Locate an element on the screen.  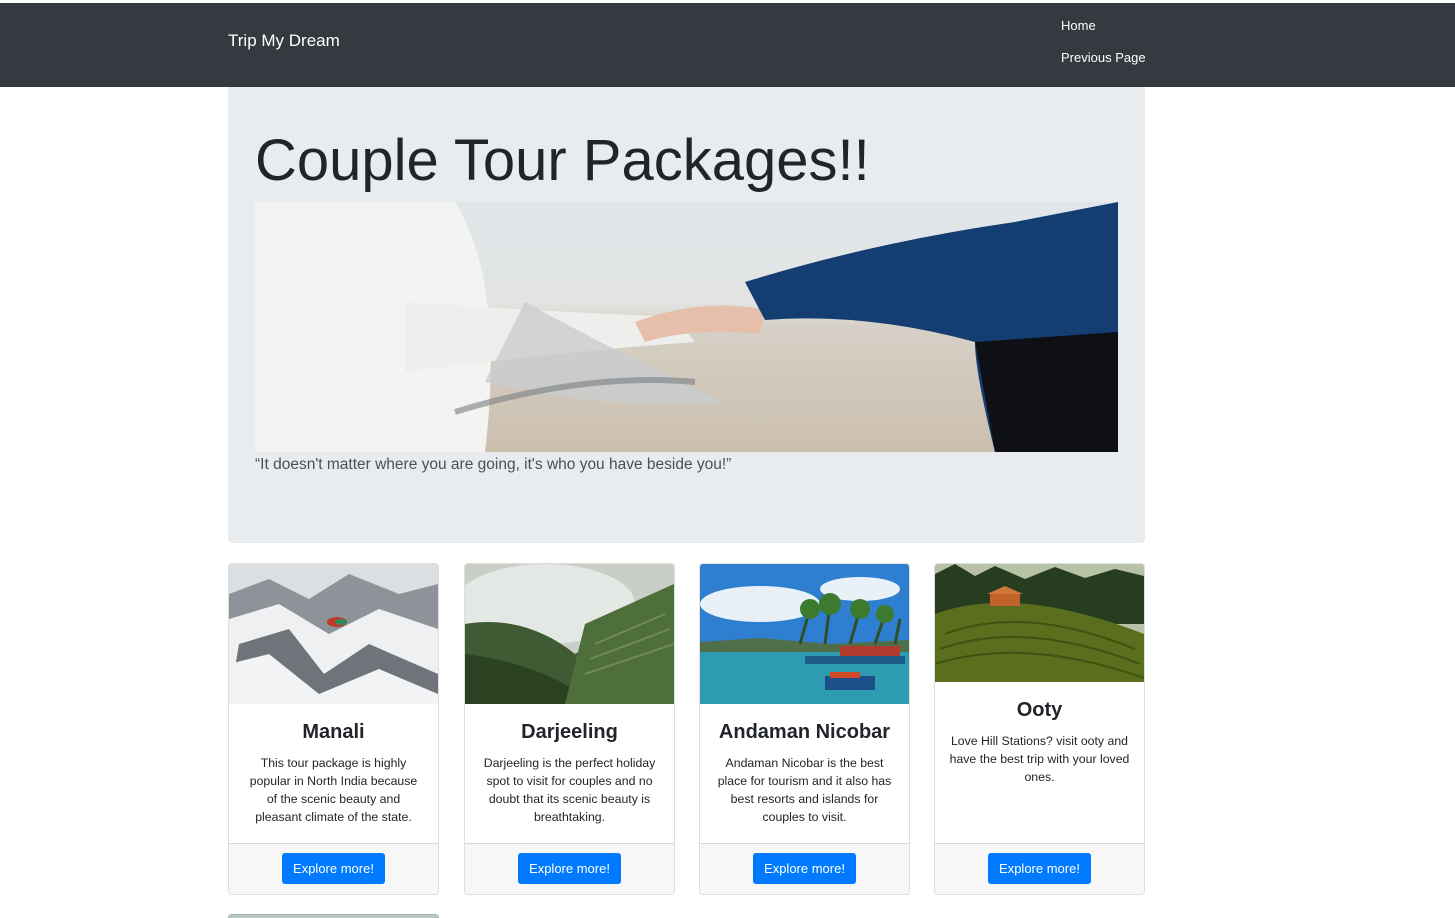
nav-home-link: Home is located at coordinates (1078, 25).